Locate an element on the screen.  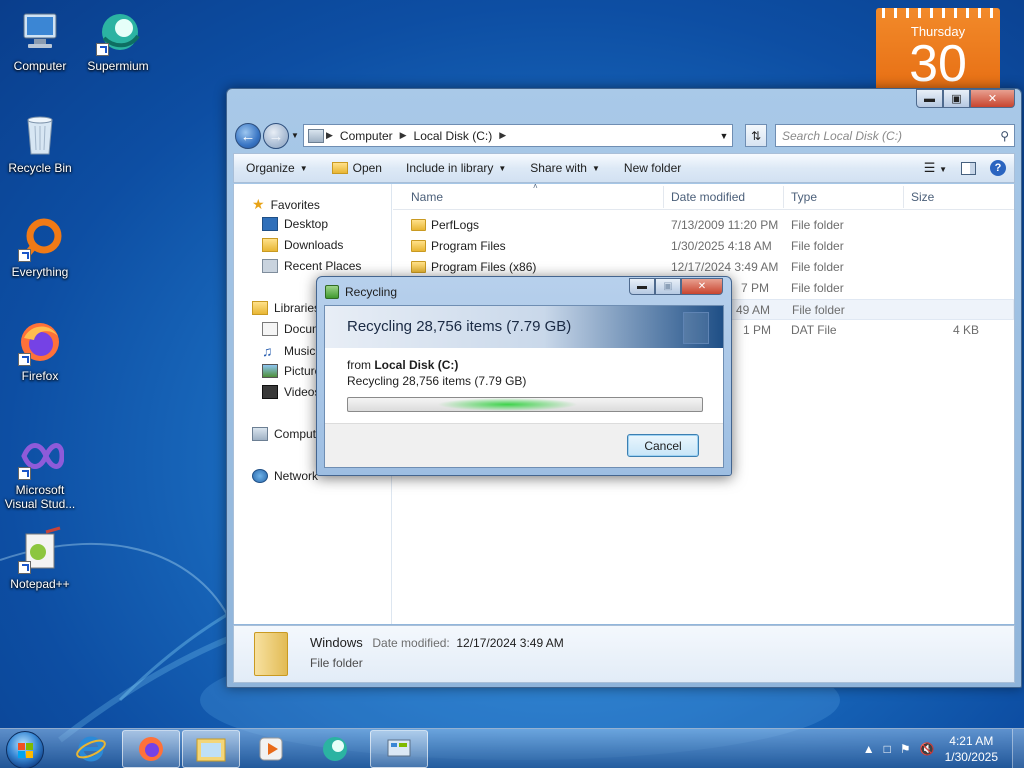
desktop-icon-computer: Computer is located at coordinates (40, 40).